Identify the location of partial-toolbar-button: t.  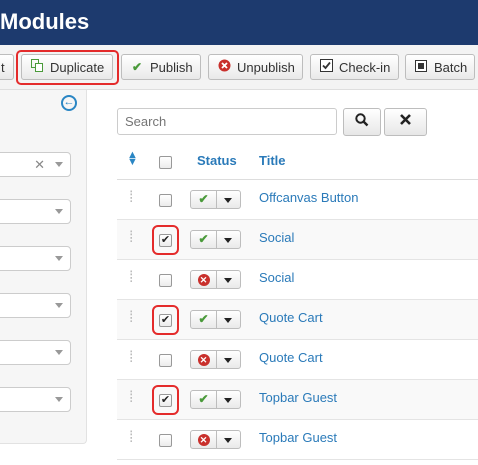
(7, 67).